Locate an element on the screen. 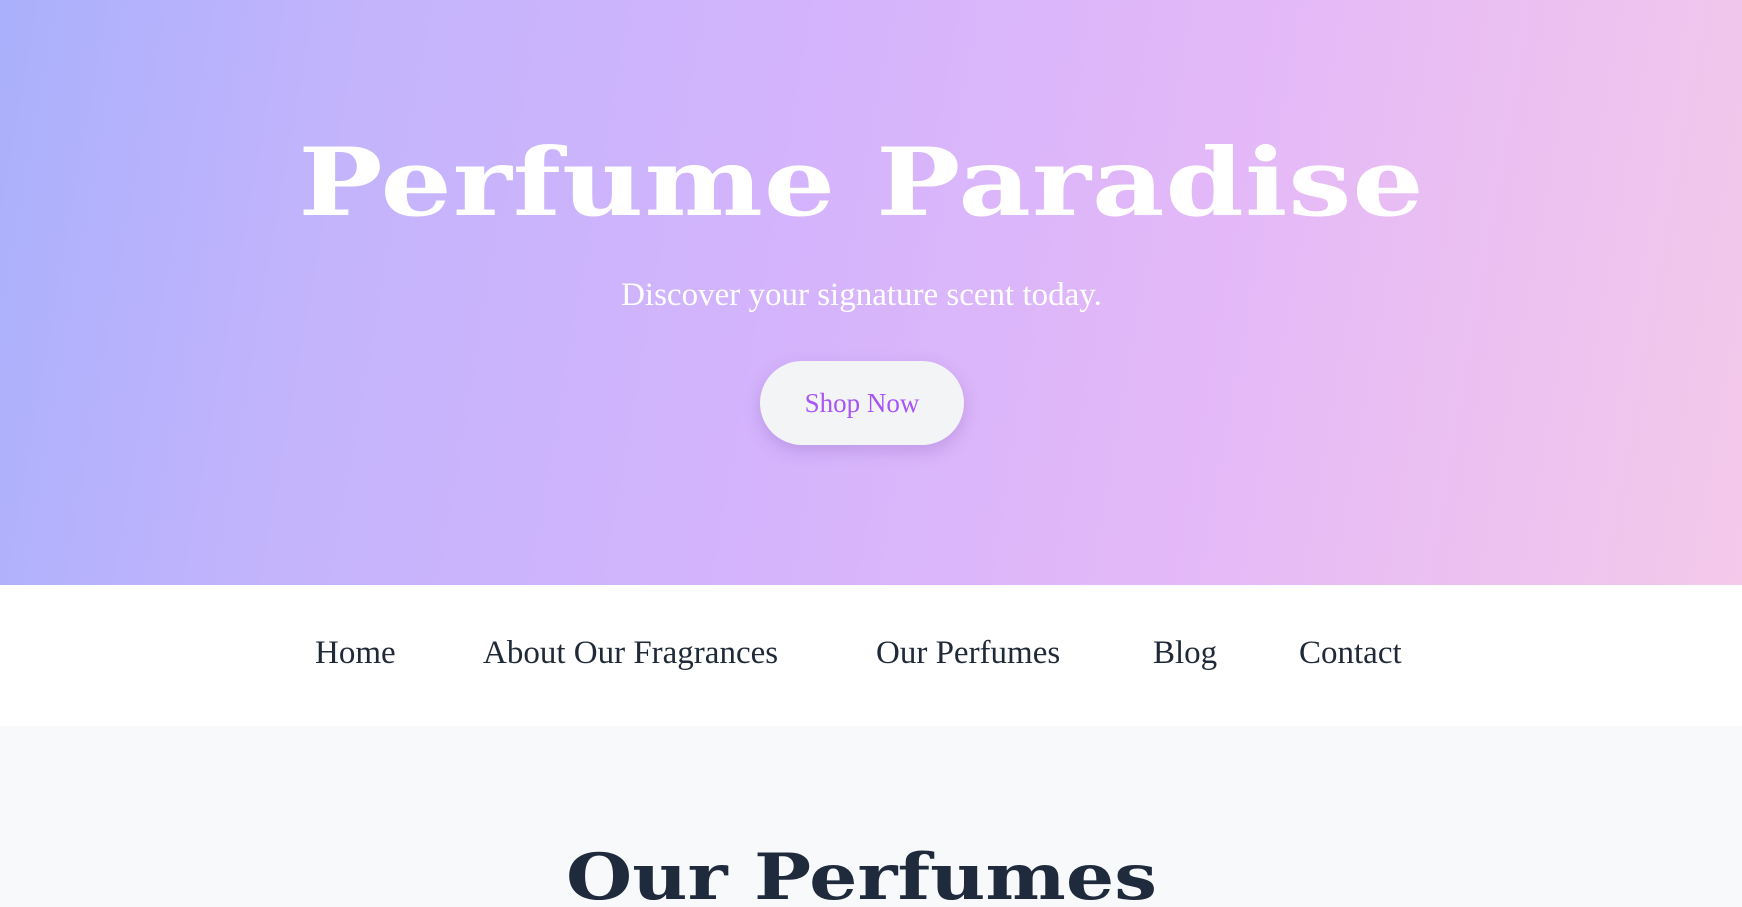 This screenshot has height=907, width=1742. nav-item-our-perfumes: Our Perfumes is located at coordinates (968, 653).